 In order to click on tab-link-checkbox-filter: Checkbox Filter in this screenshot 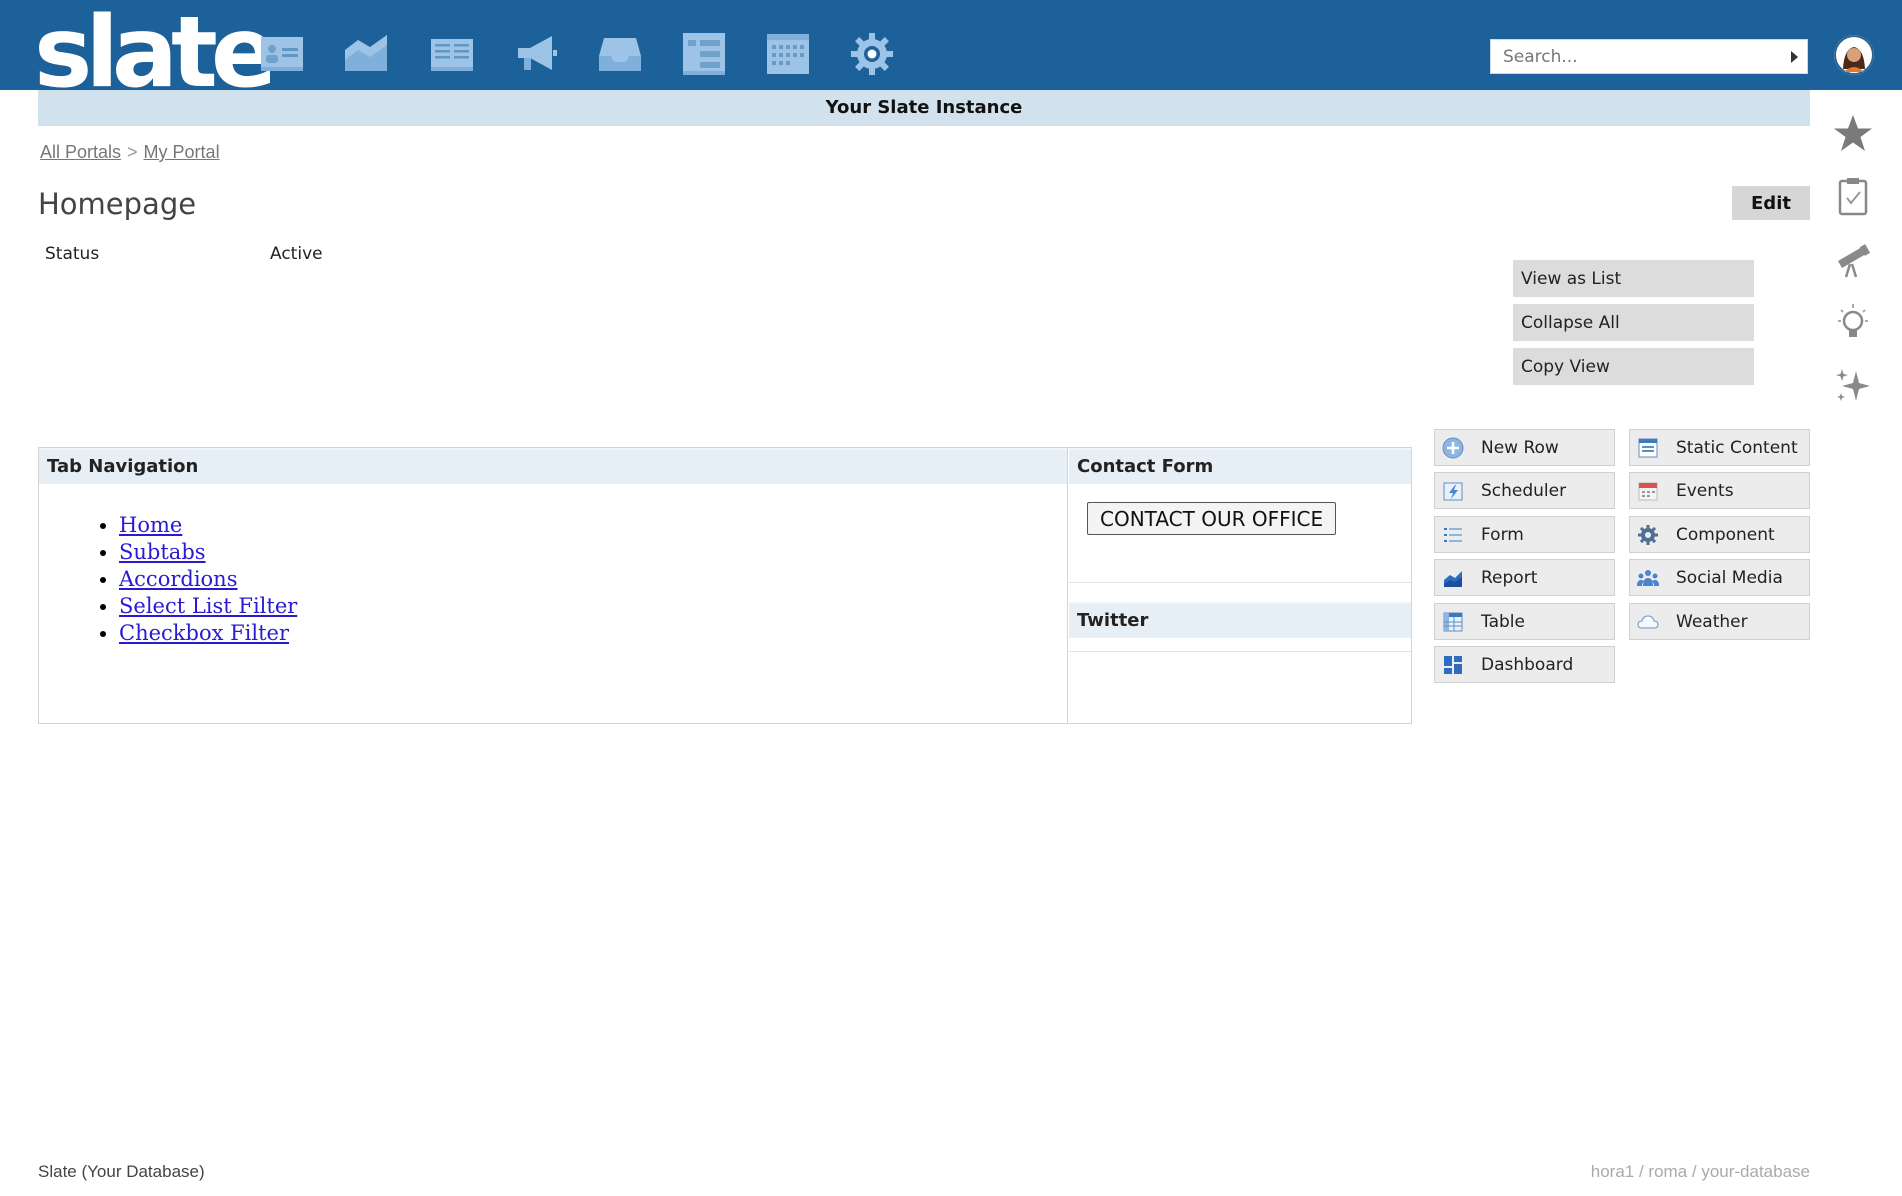, I will do `click(204, 633)`.